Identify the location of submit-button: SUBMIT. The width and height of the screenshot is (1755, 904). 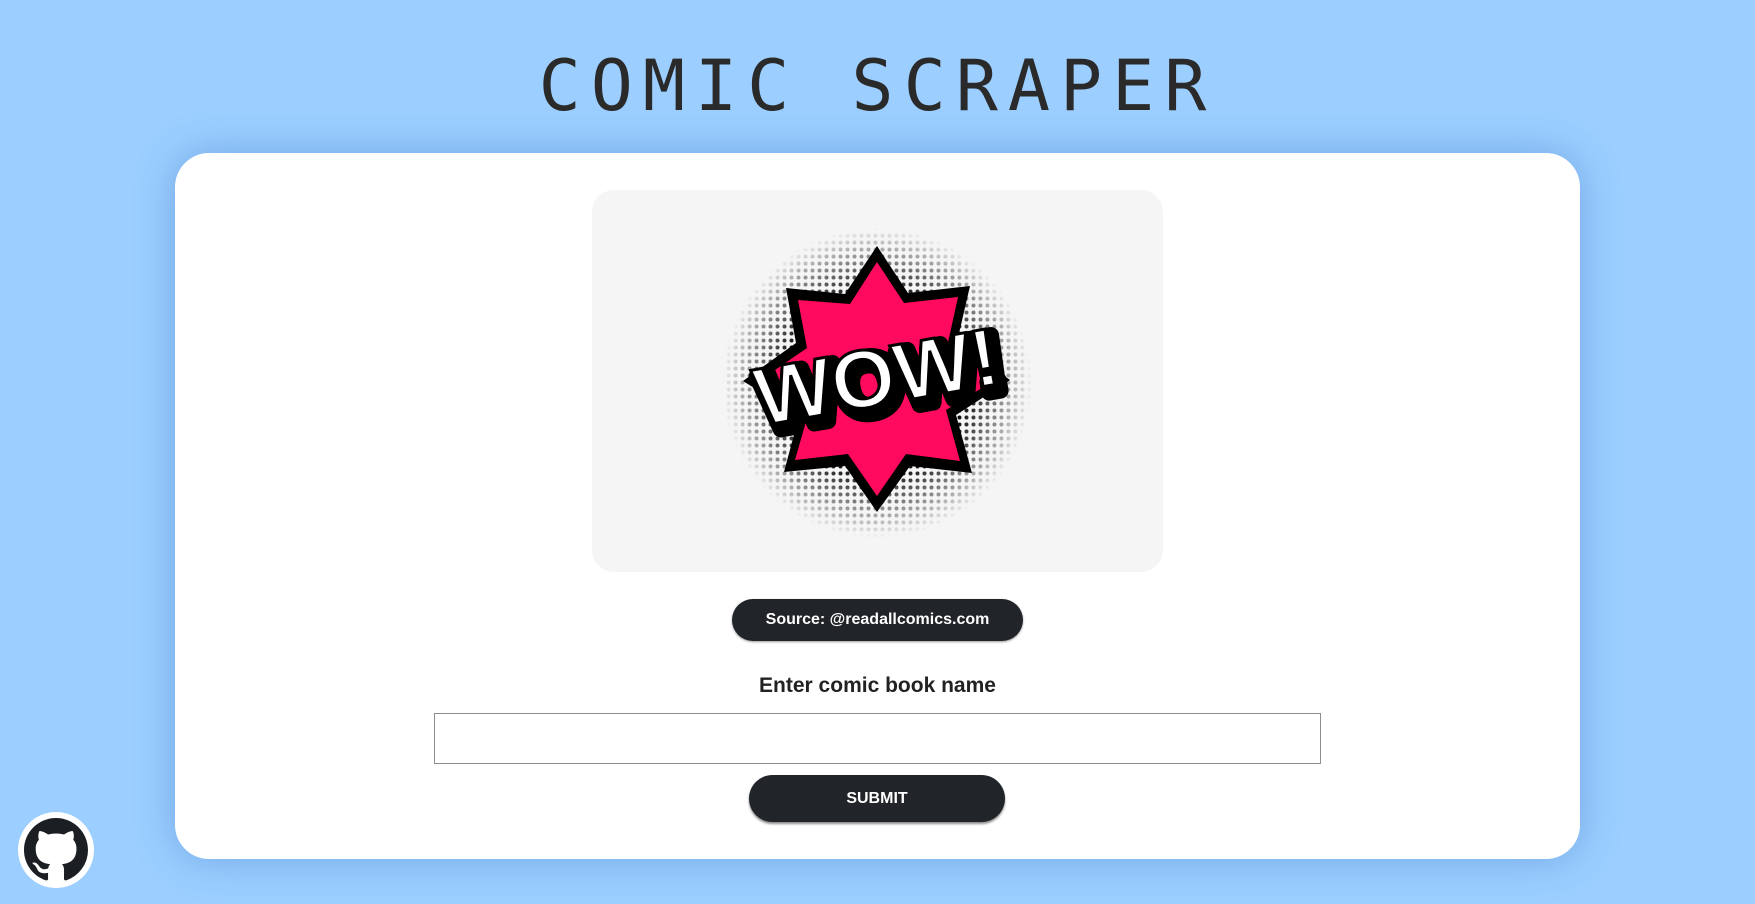
(877, 798).